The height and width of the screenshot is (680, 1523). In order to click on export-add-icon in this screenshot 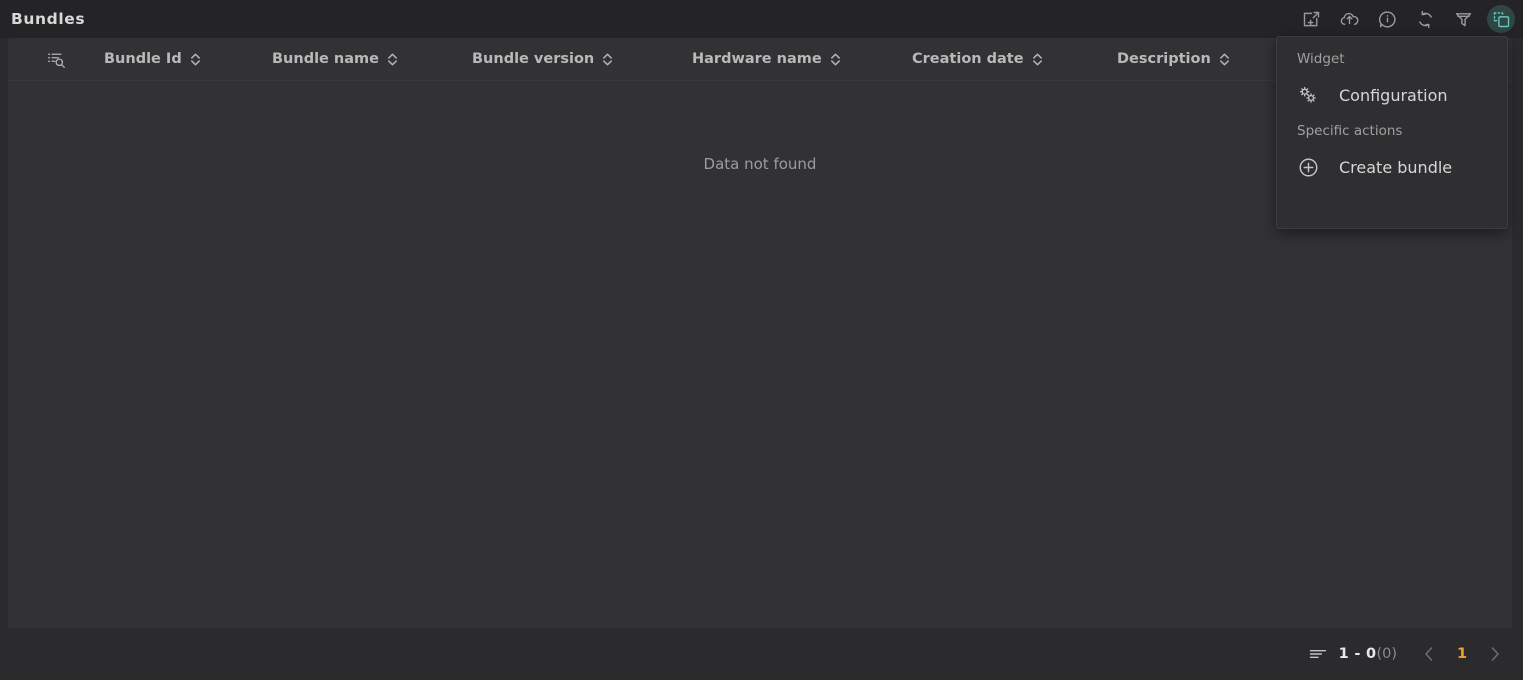, I will do `click(1311, 19)`.